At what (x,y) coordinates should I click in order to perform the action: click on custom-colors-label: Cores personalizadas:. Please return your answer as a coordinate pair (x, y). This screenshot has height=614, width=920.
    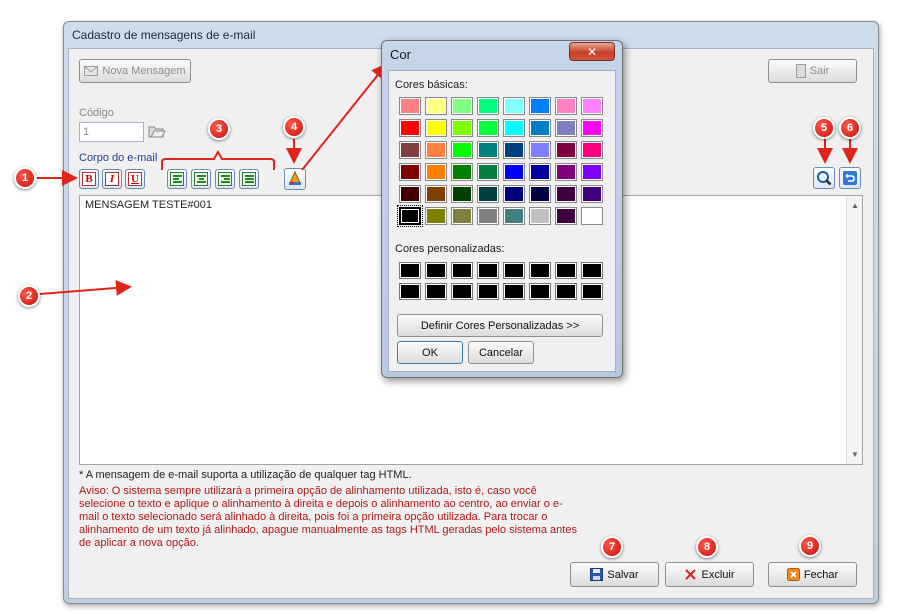
    Looking at the image, I should click on (450, 249).